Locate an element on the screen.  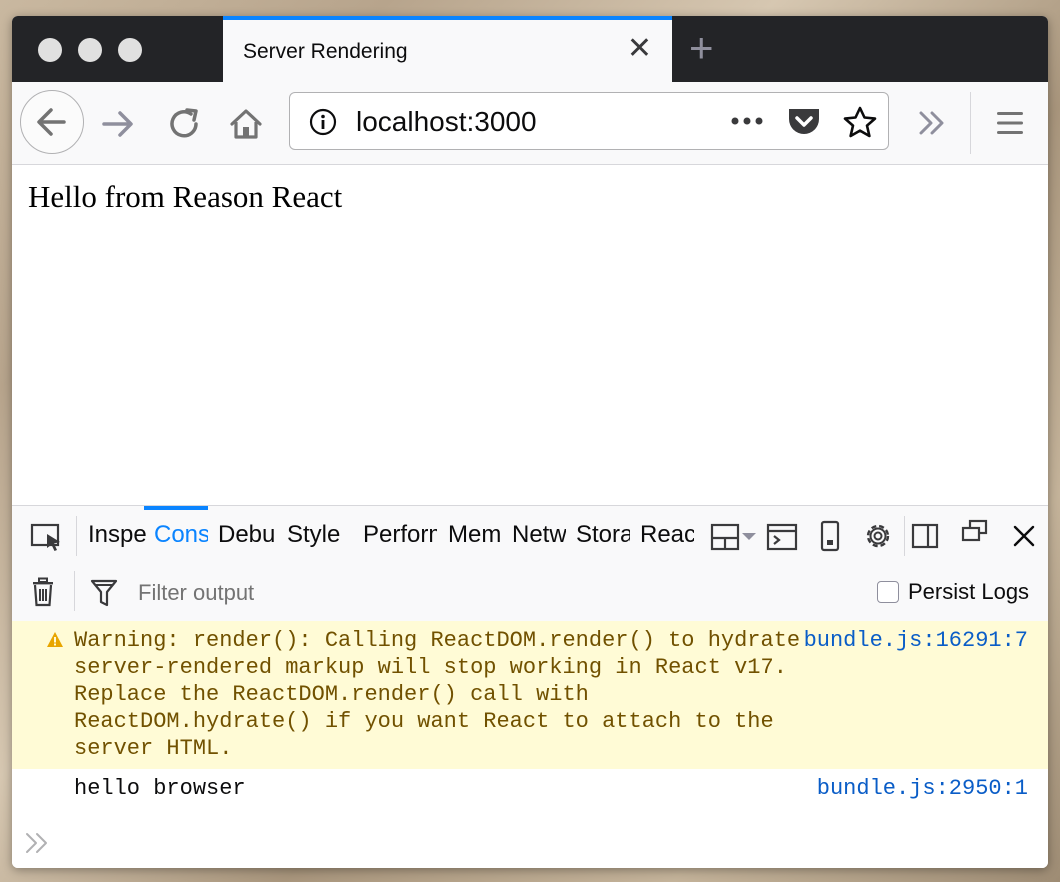
warning-icon is located at coordinates (55, 639).